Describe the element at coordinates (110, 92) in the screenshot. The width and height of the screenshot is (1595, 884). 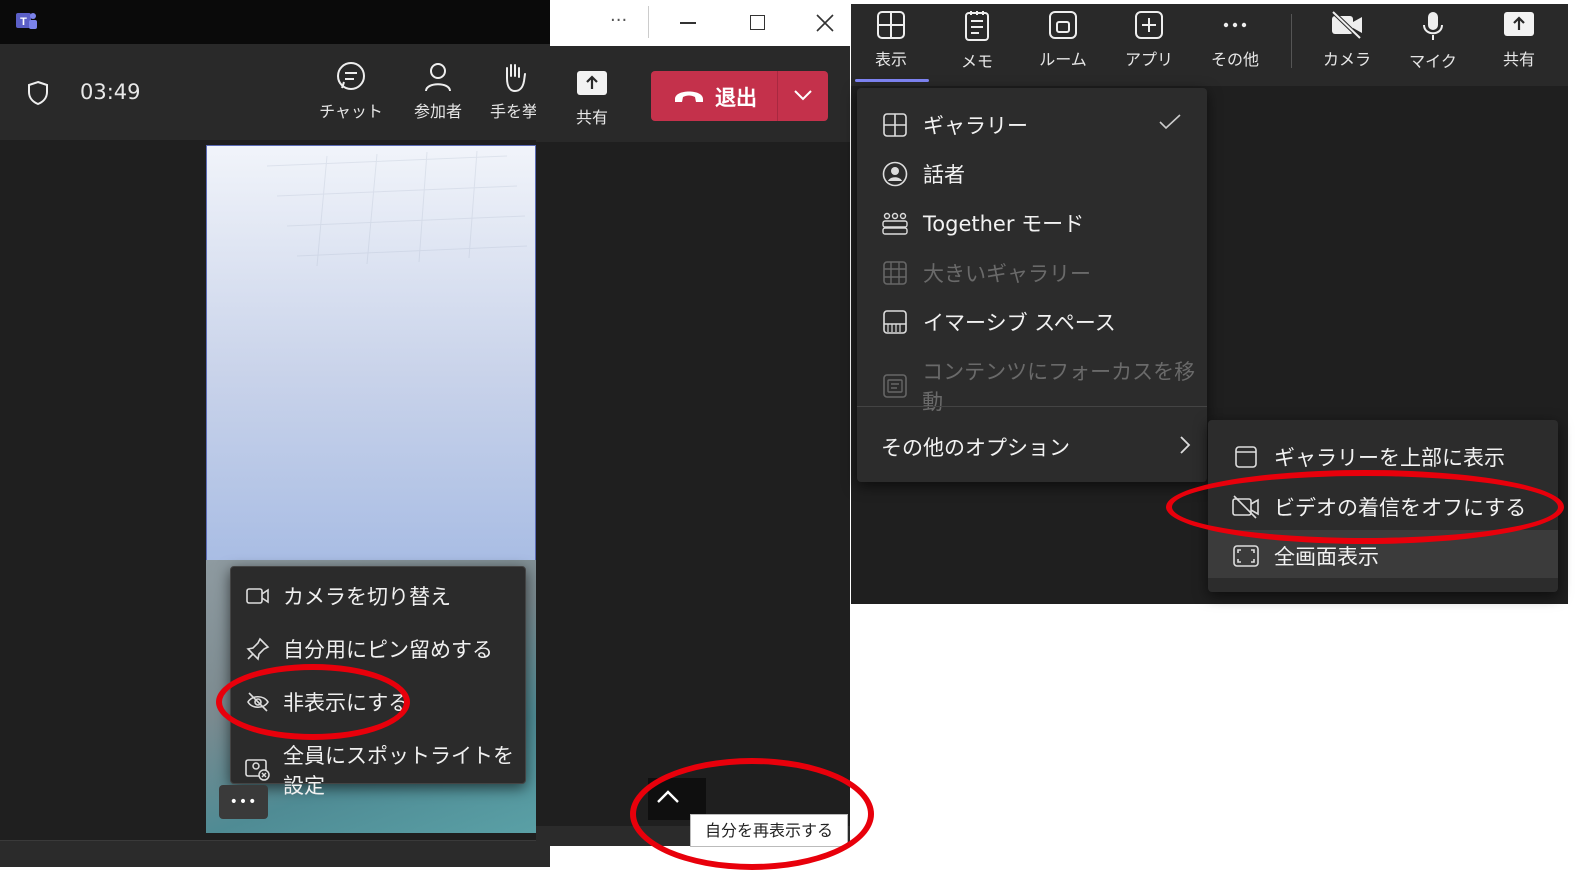
I see `meeting-timer: 03:49` at that location.